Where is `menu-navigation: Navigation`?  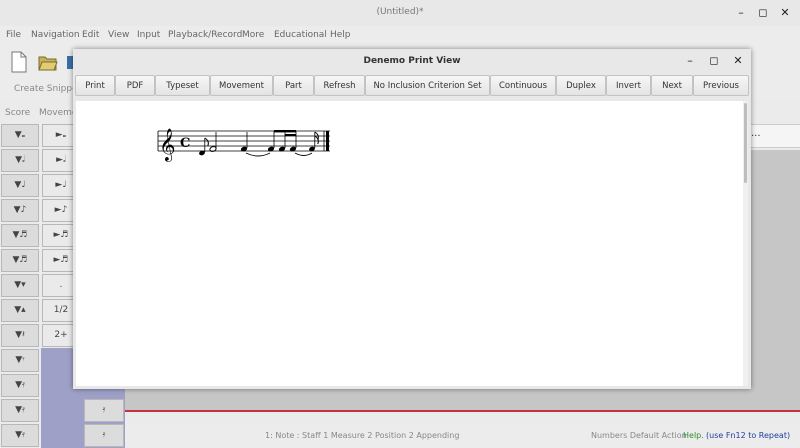
menu-navigation: Navigation is located at coordinates (55, 35).